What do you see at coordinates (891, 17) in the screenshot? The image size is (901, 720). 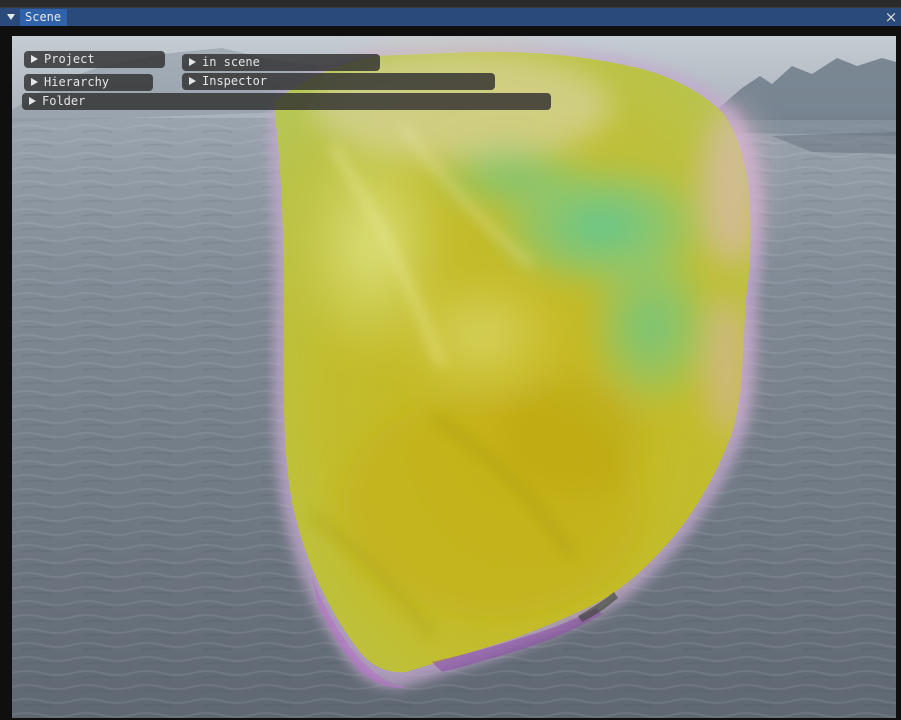 I see `close-icon: ×` at bounding box center [891, 17].